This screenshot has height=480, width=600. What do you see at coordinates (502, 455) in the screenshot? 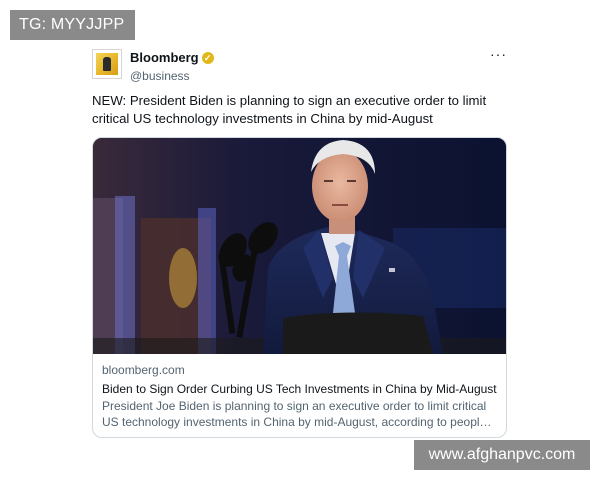
I see `bottom-watermark: www.afghanpvc.com` at bounding box center [502, 455].